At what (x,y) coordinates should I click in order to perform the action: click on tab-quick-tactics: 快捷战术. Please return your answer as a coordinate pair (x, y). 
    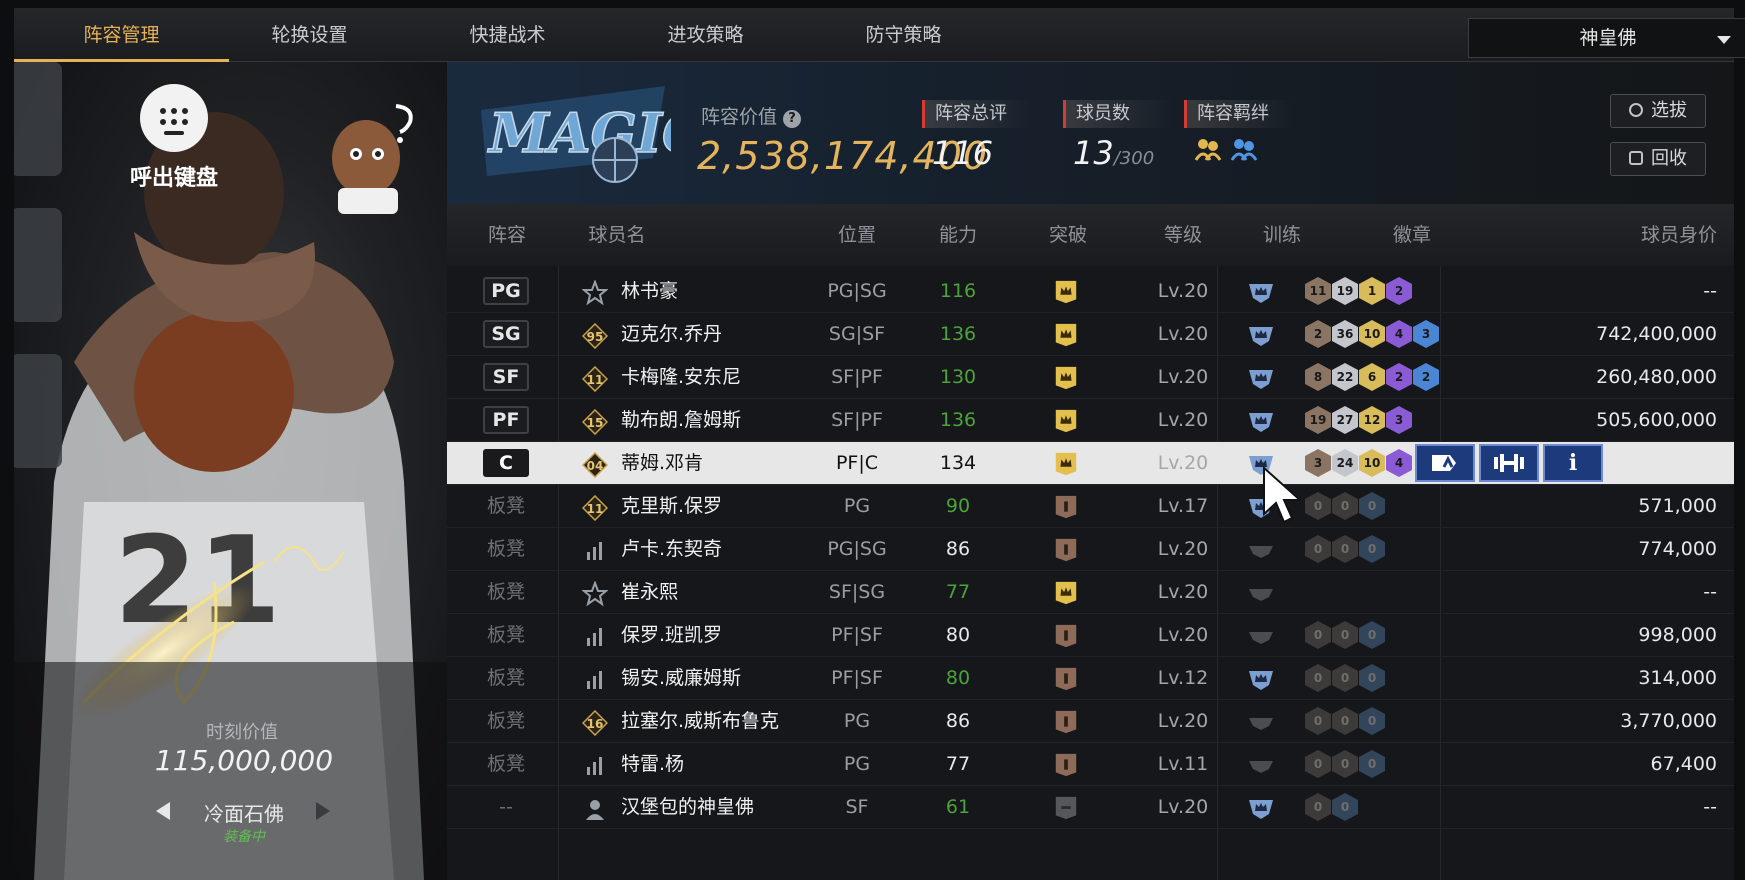
    Looking at the image, I should click on (507, 35).